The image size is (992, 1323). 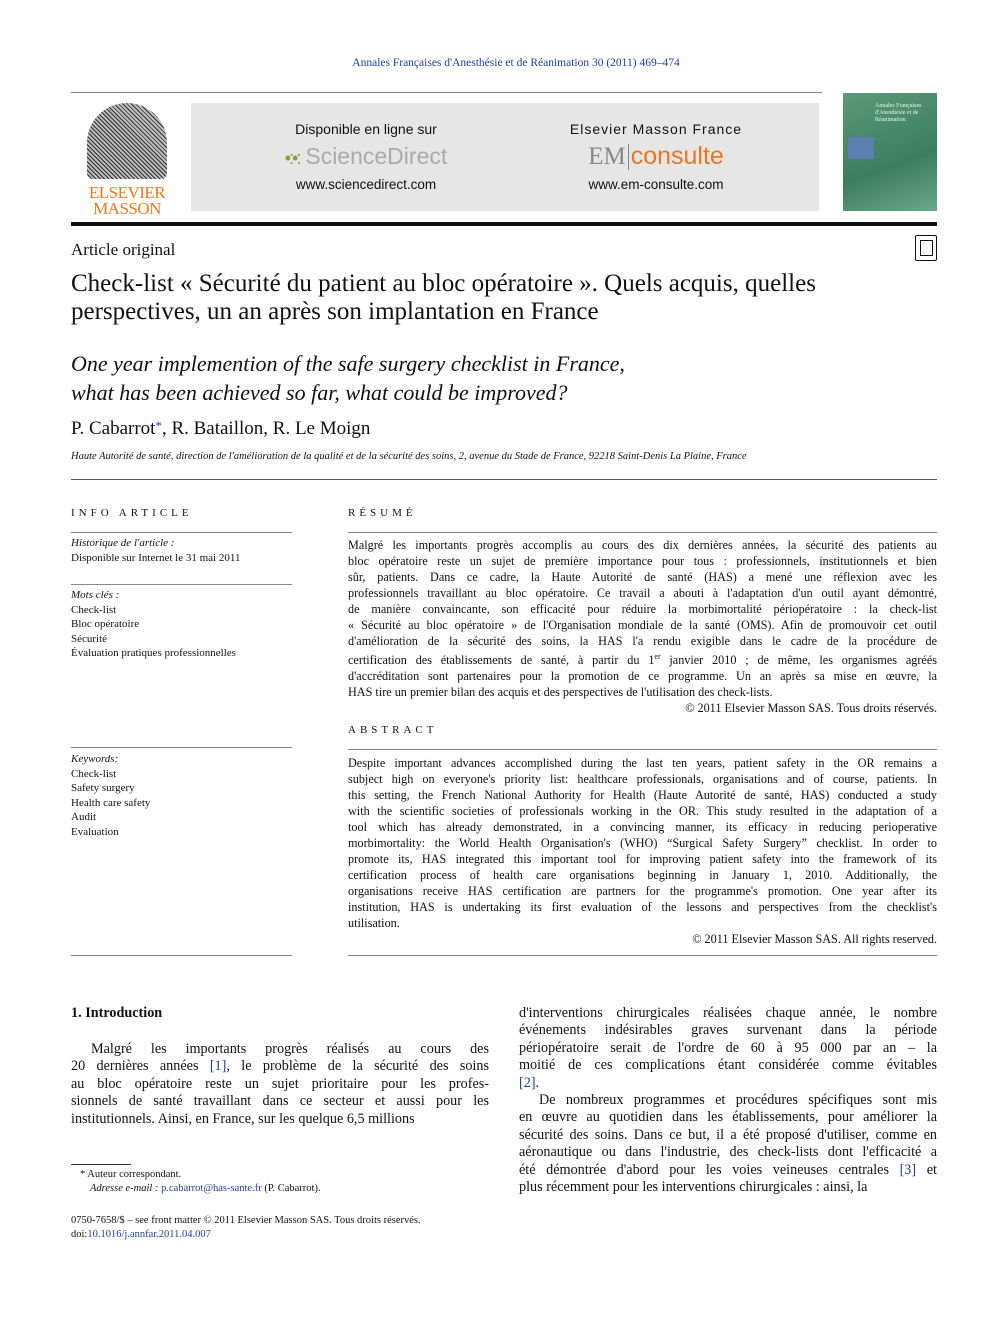 What do you see at coordinates (101, 1164) in the screenshot?
I see `footnote-rule` at bounding box center [101, 1164].